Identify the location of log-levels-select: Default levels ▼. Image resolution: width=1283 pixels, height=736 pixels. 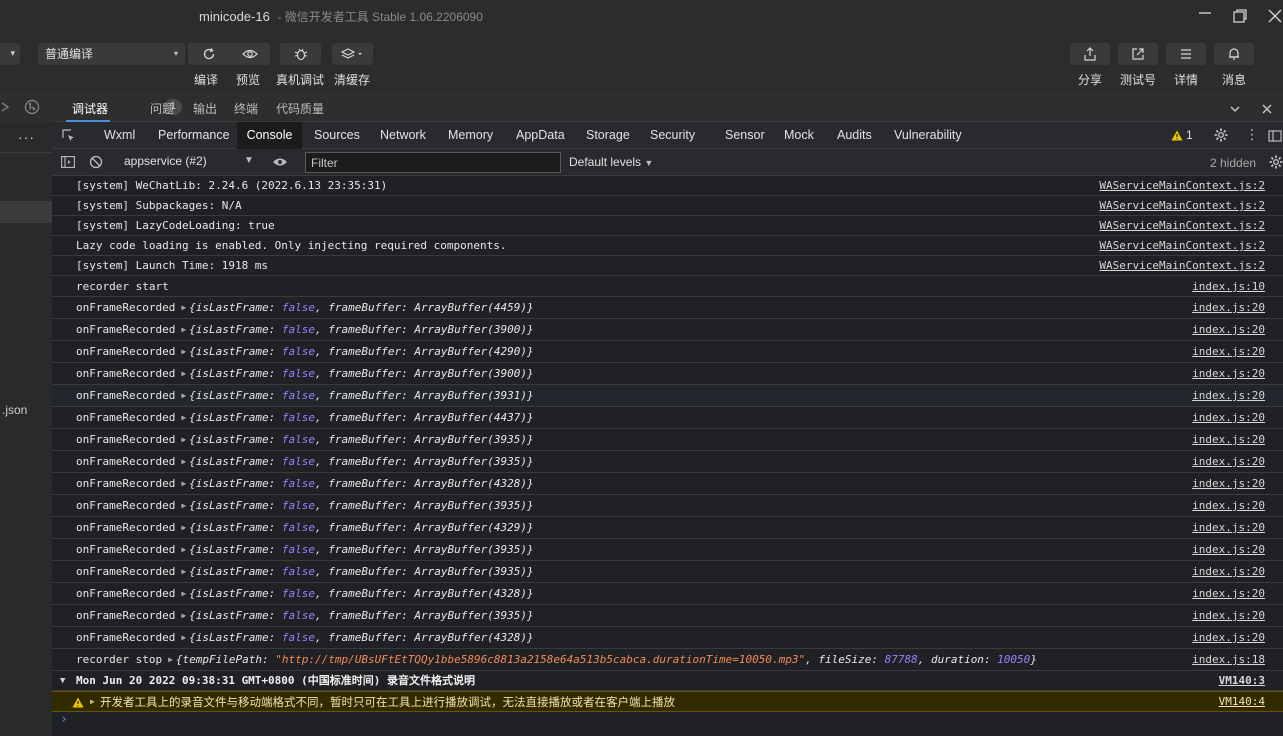
(611, 162).